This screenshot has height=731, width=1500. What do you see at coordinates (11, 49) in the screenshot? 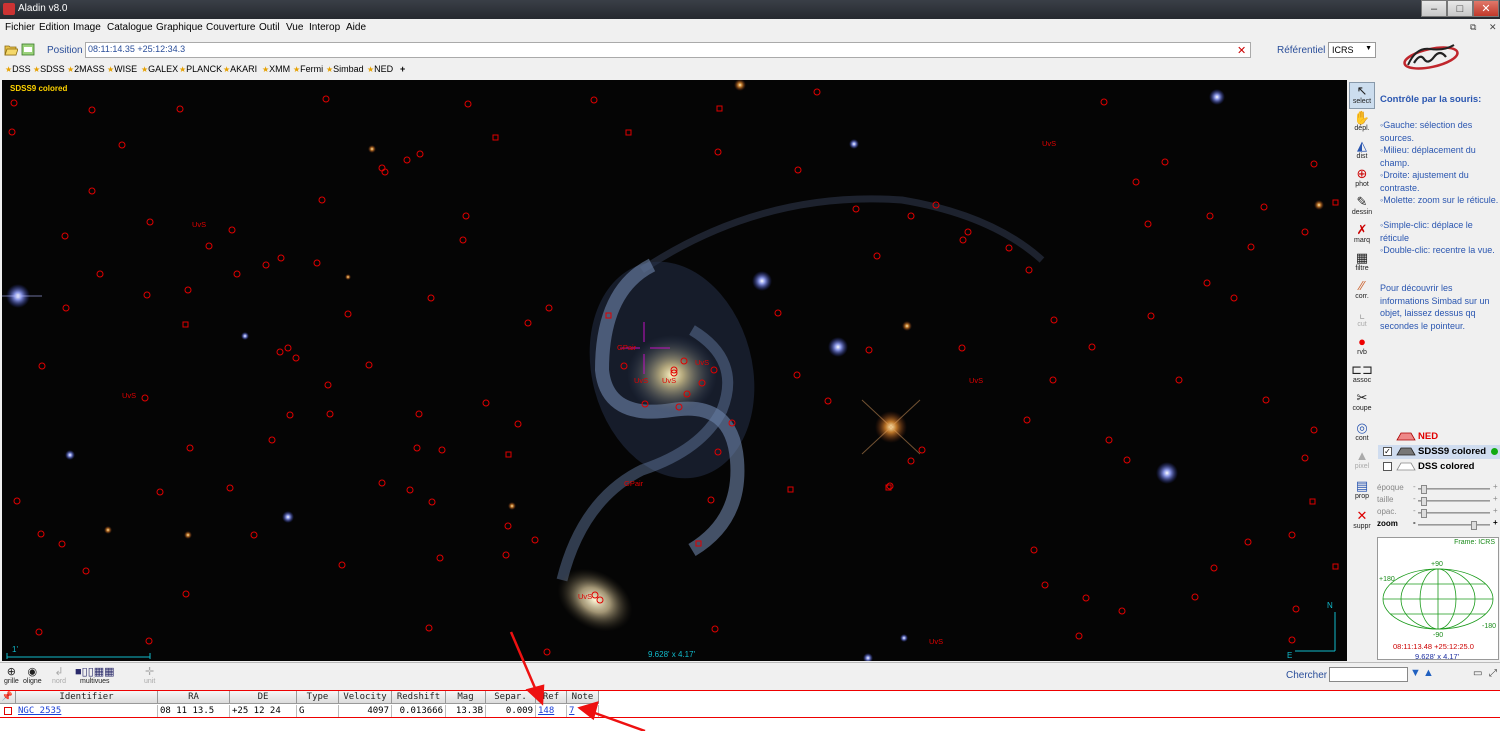
I see `open-folder-icon` at bounding box center [11, 49].